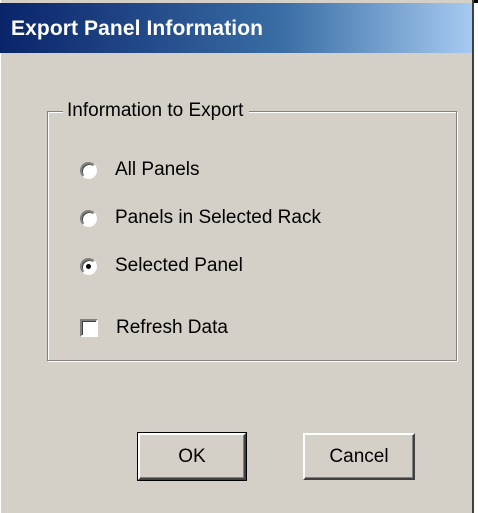  What do you see at coordinates (172, 327) in the screenshot?
I see `checkbox-label: Refresh Data` at bounding box center [172, 327].